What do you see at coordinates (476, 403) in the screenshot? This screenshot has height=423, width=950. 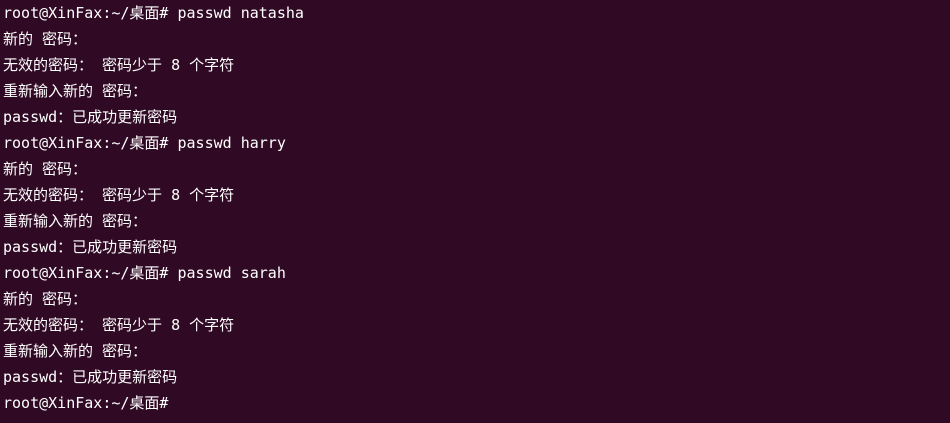 I see `terminal-prompt-line: root@XinFax:~/桌面#` at bounding box center [476, 403].